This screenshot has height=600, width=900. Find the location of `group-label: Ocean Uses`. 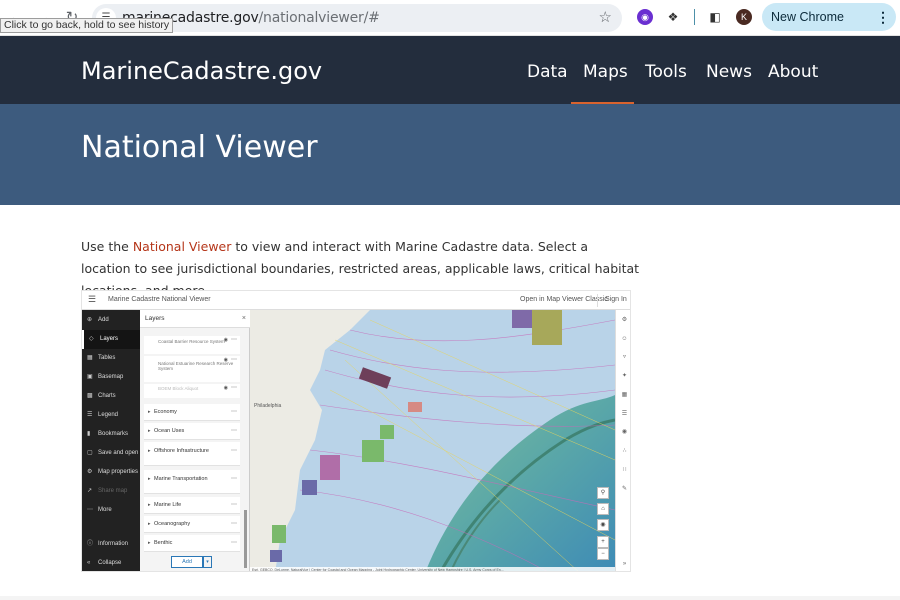

group-label: Ocean Uses is located at coordinates (169, 431).